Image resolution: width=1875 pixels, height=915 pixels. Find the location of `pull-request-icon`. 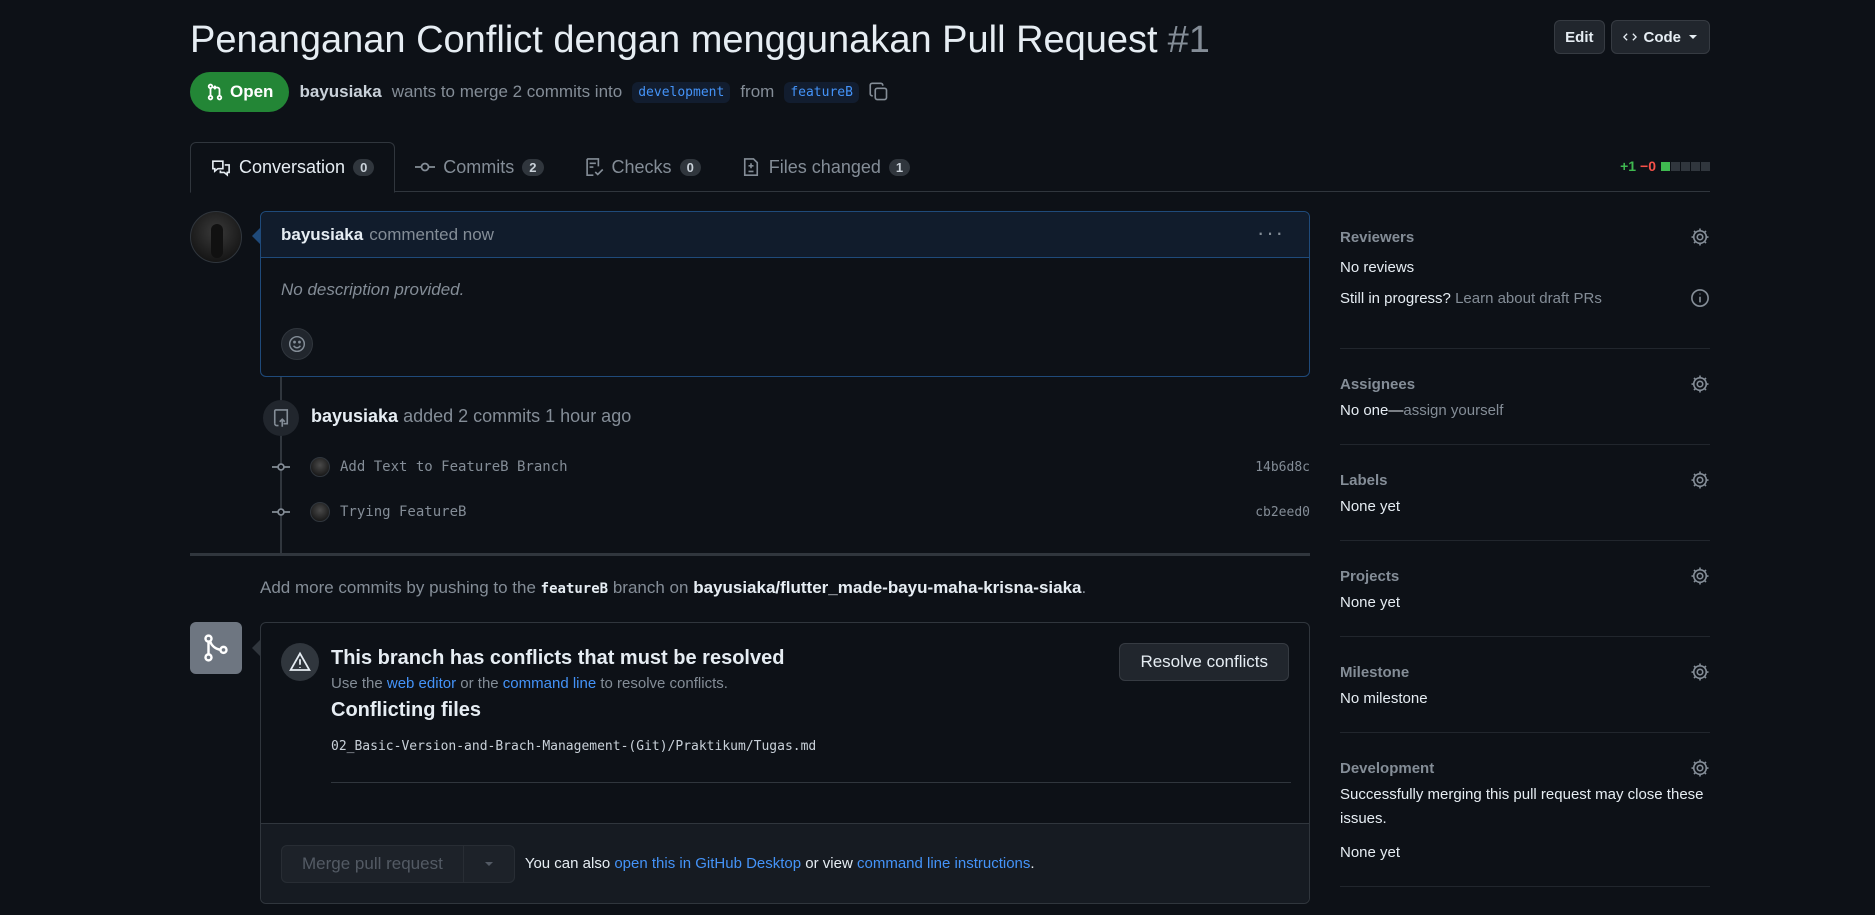

pull-request-icon is located at coordinates (215, 92).